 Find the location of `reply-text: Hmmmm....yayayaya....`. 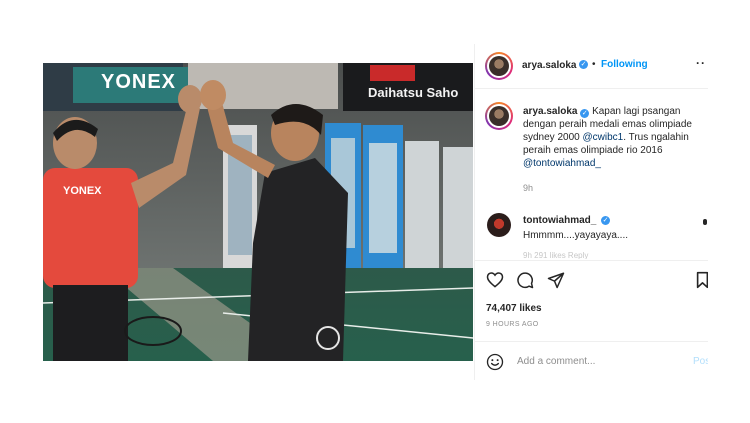

reply-text: Hmmmm....yayayaya.... is located at coordinates (576, 235).